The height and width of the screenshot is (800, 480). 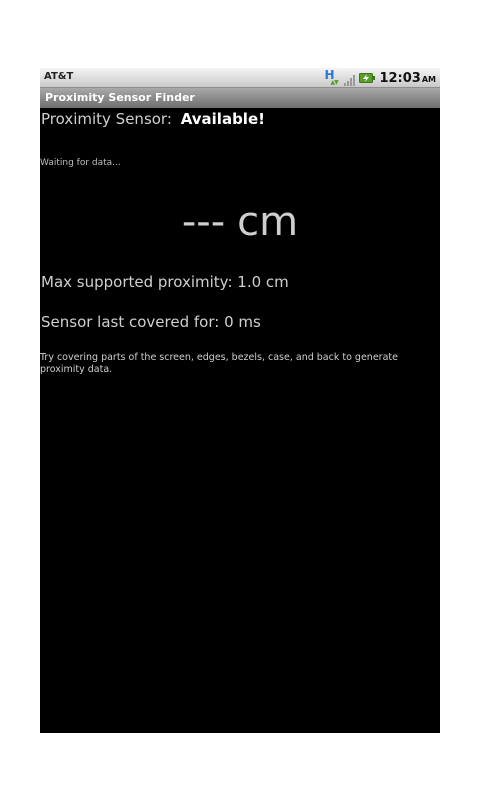 I want to click on sensor-status: Available!, so click(x=222, y=119).